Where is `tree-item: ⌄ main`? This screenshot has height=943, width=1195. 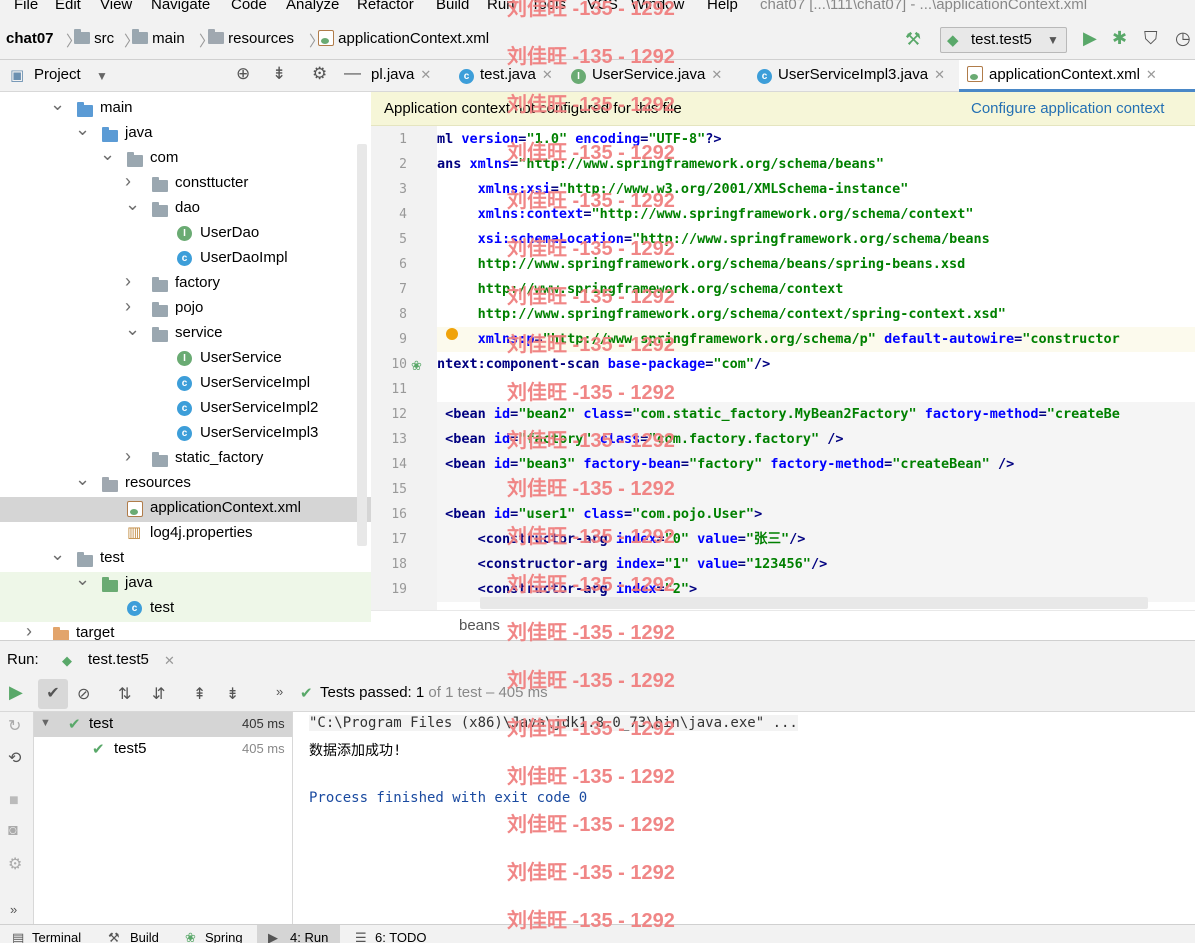
tree-item: ⌄ main is located at coordinates (185, 108).